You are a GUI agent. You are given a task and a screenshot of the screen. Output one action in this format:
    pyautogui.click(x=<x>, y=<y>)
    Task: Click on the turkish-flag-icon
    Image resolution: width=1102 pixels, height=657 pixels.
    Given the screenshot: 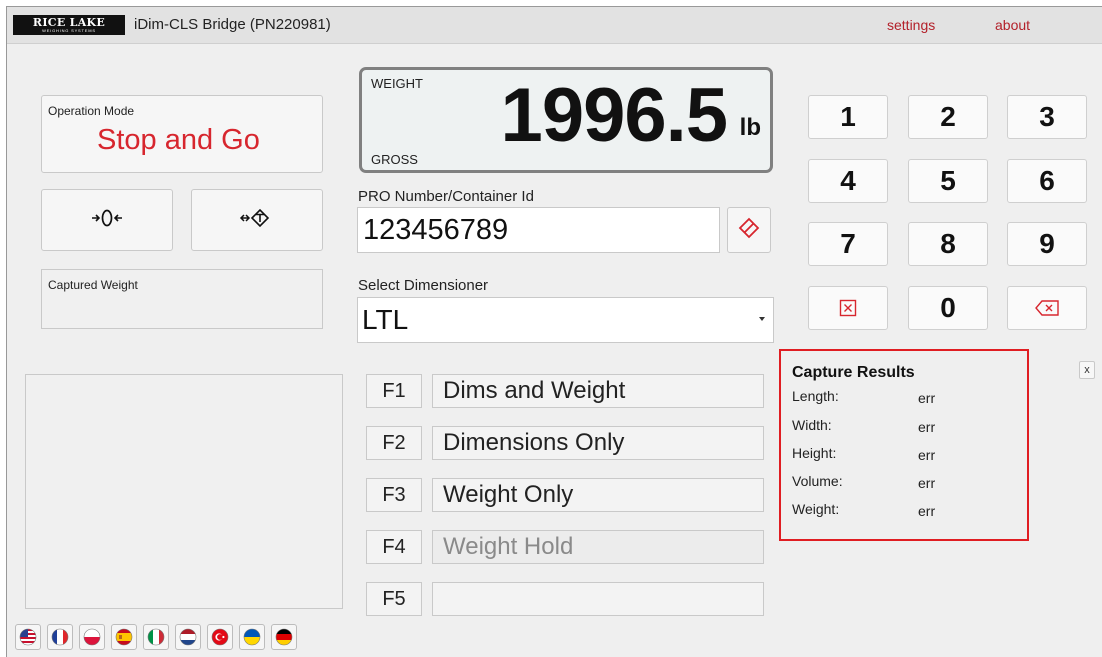 What is the action you would take?
    pyautogui.click(x=220, y=637)
    